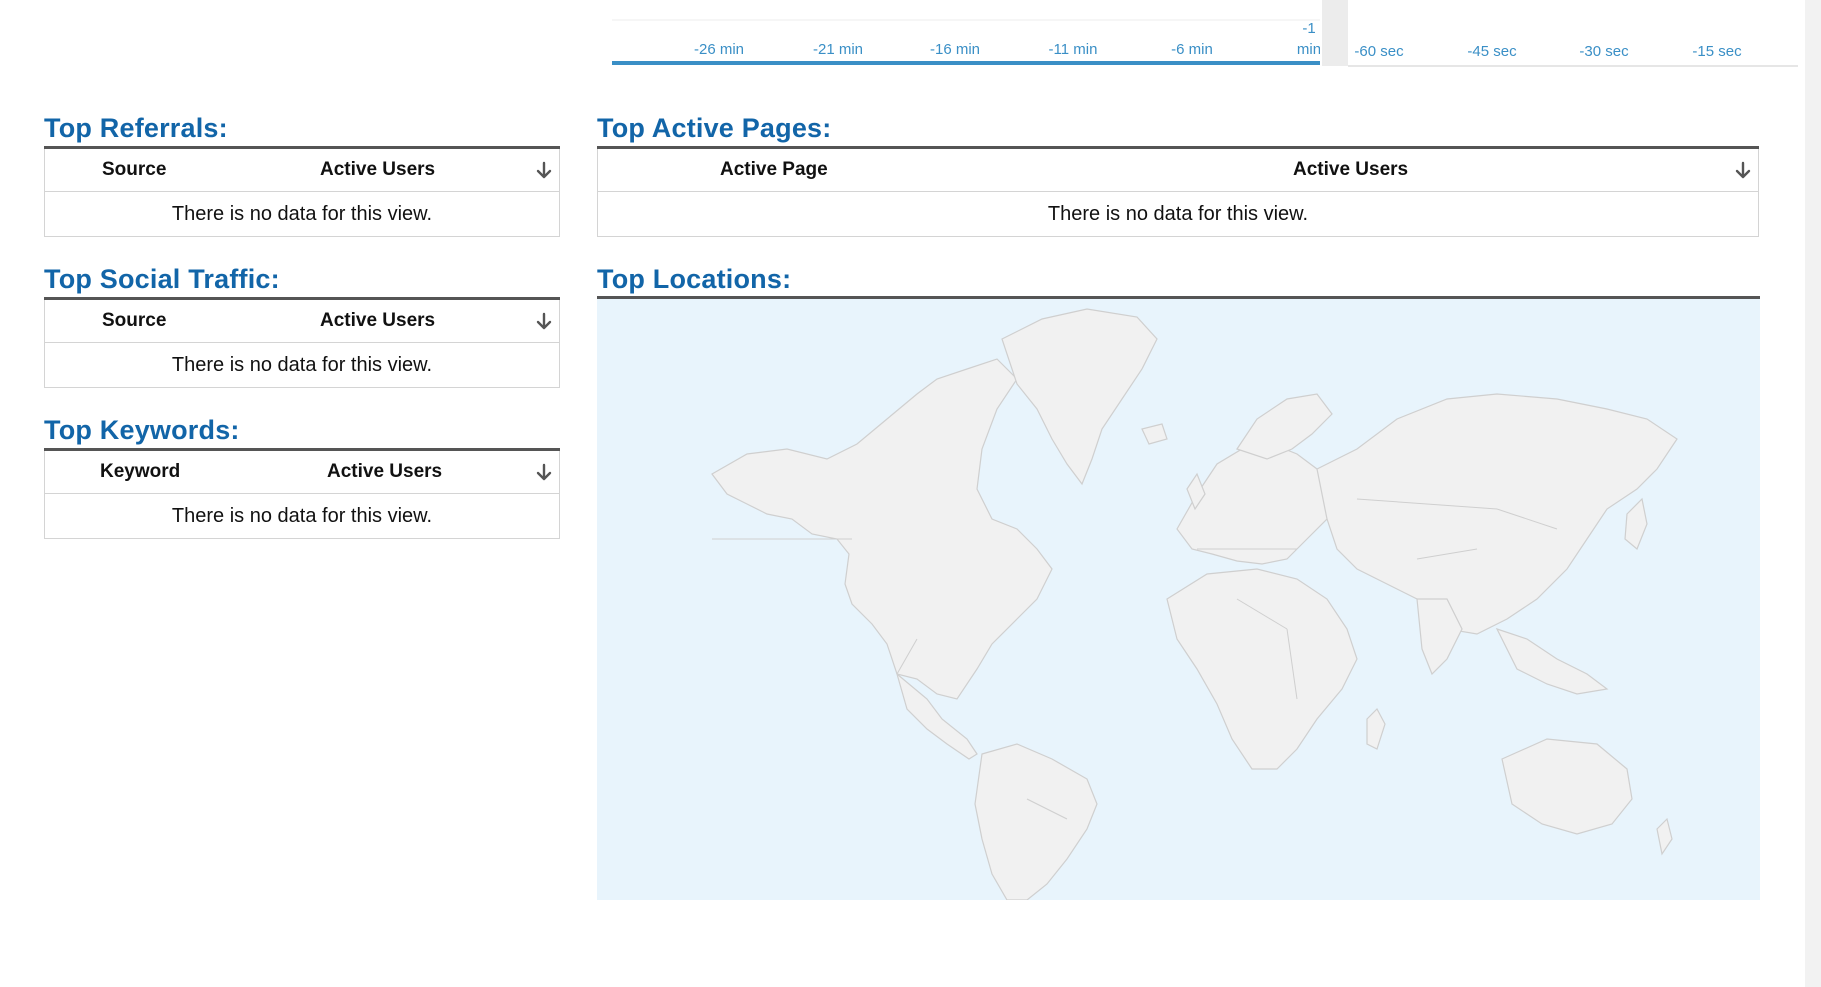 This screenshot has height=987, width=1821. What do you see at coordinates (1813, 493) in the screenshot?
I see `scrollbar-track` at bounding box center [1813, 493].